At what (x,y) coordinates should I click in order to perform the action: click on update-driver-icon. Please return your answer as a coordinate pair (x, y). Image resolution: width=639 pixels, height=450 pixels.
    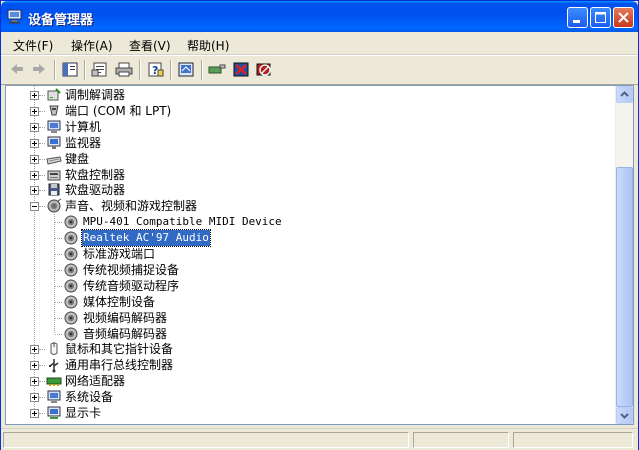
    Looking at the image, I should click on (217, 69).